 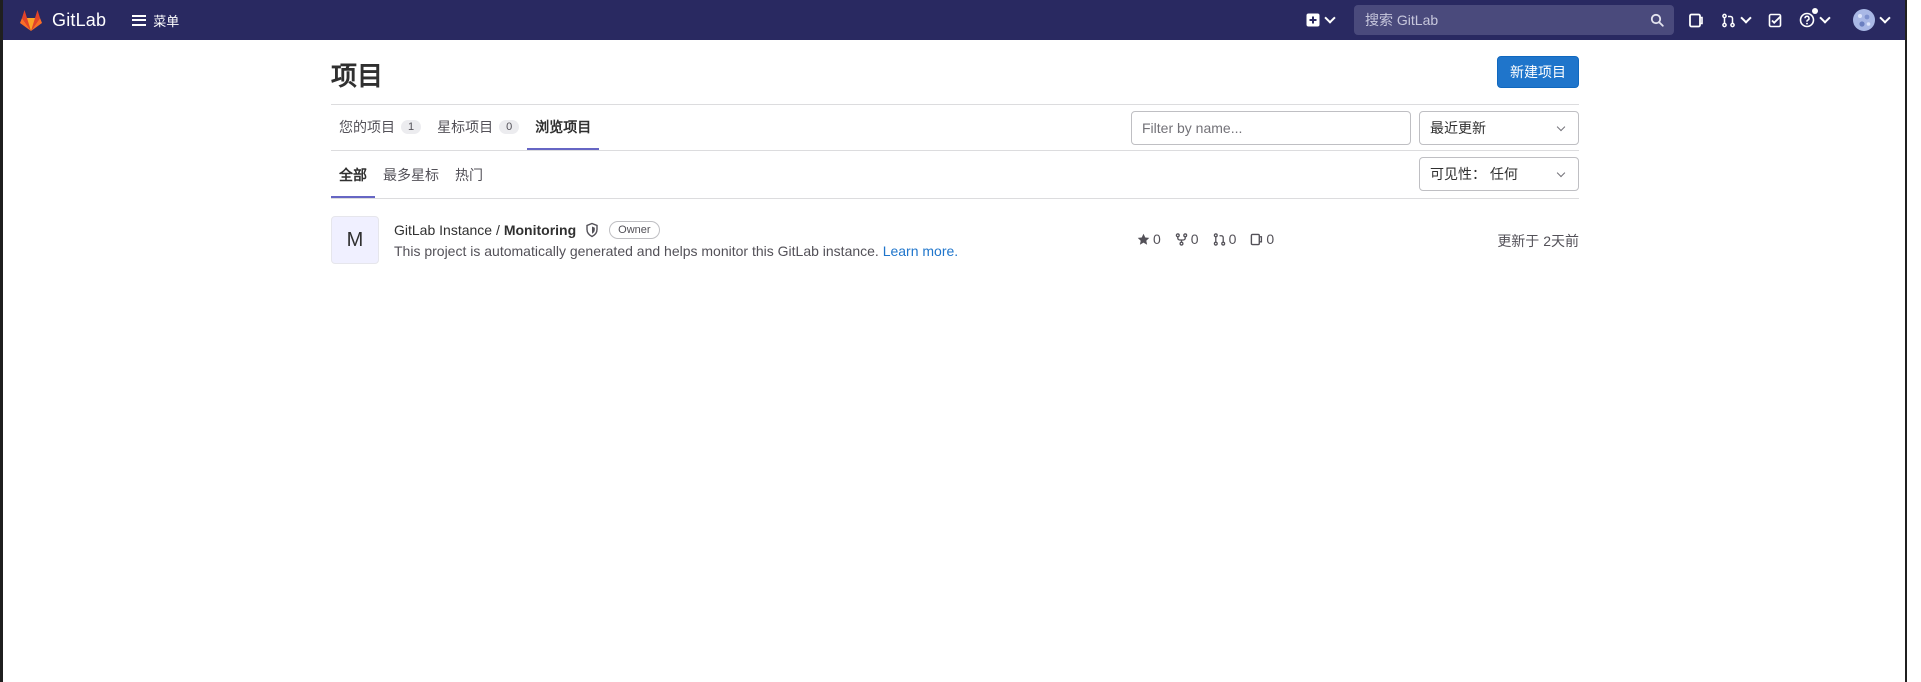 What do you see at coordinates (447, 230) in the screenshot?
I see `project-namespace-link: GitLab Instance /` at bounding box center [447, 230].